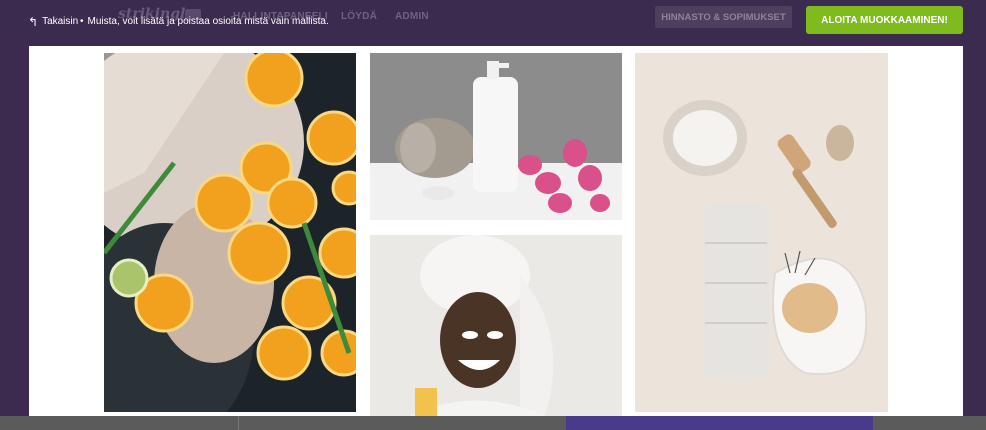 The image size is (986, 430). What do you see at coordinates (723, 17) in the screenshot?
I see `pricing-button: HINNASTO & SOPIMUKSET` at bounding box center [723, 17].